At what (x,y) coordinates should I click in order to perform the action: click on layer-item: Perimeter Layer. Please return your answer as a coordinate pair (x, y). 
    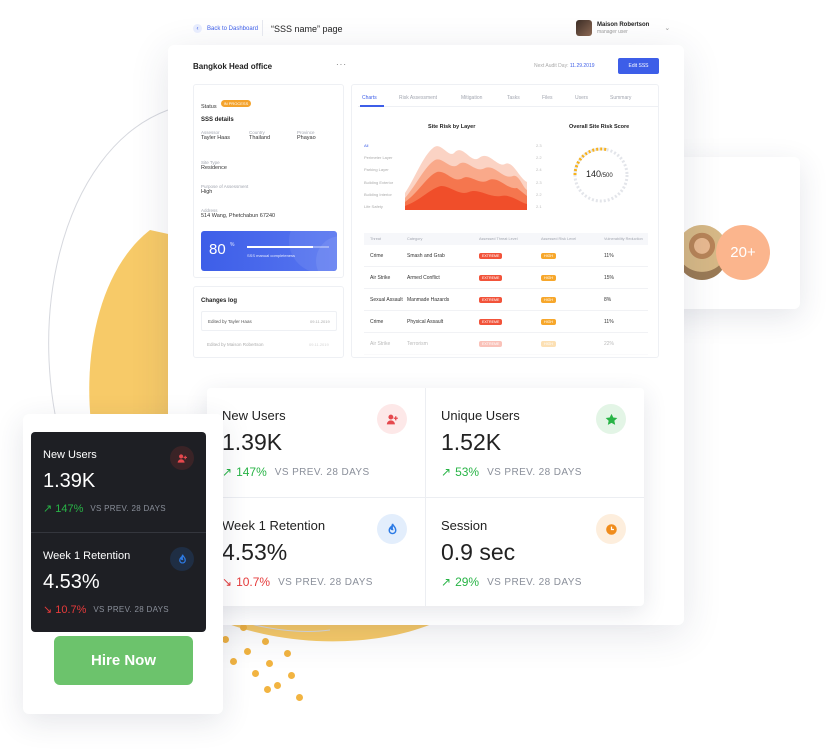
    Looking at the image, I should click on (378, 158).